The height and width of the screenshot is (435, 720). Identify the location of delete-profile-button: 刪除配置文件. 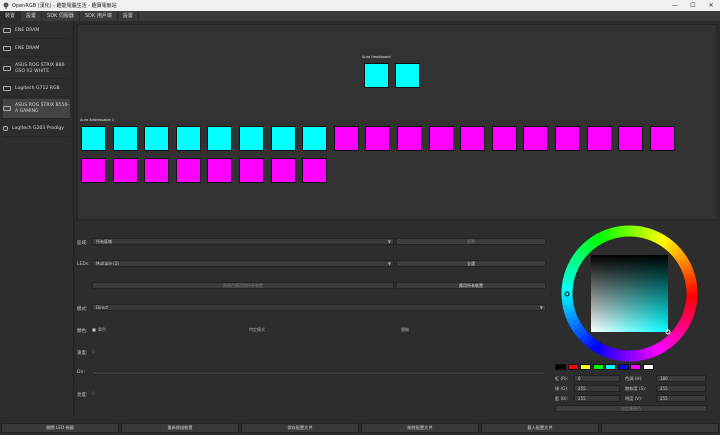
(420, 428).